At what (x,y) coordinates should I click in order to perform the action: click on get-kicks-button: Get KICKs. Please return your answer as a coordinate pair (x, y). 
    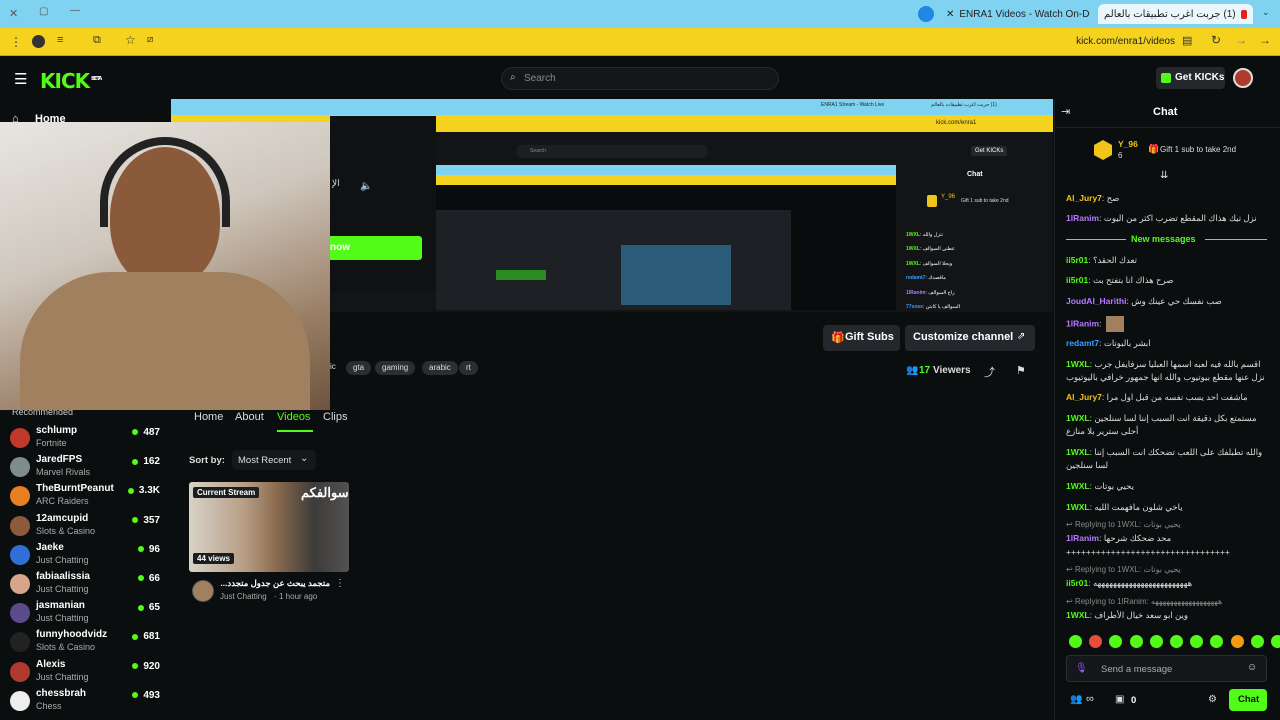
    Looking at the image, I should click on (1190, 78).